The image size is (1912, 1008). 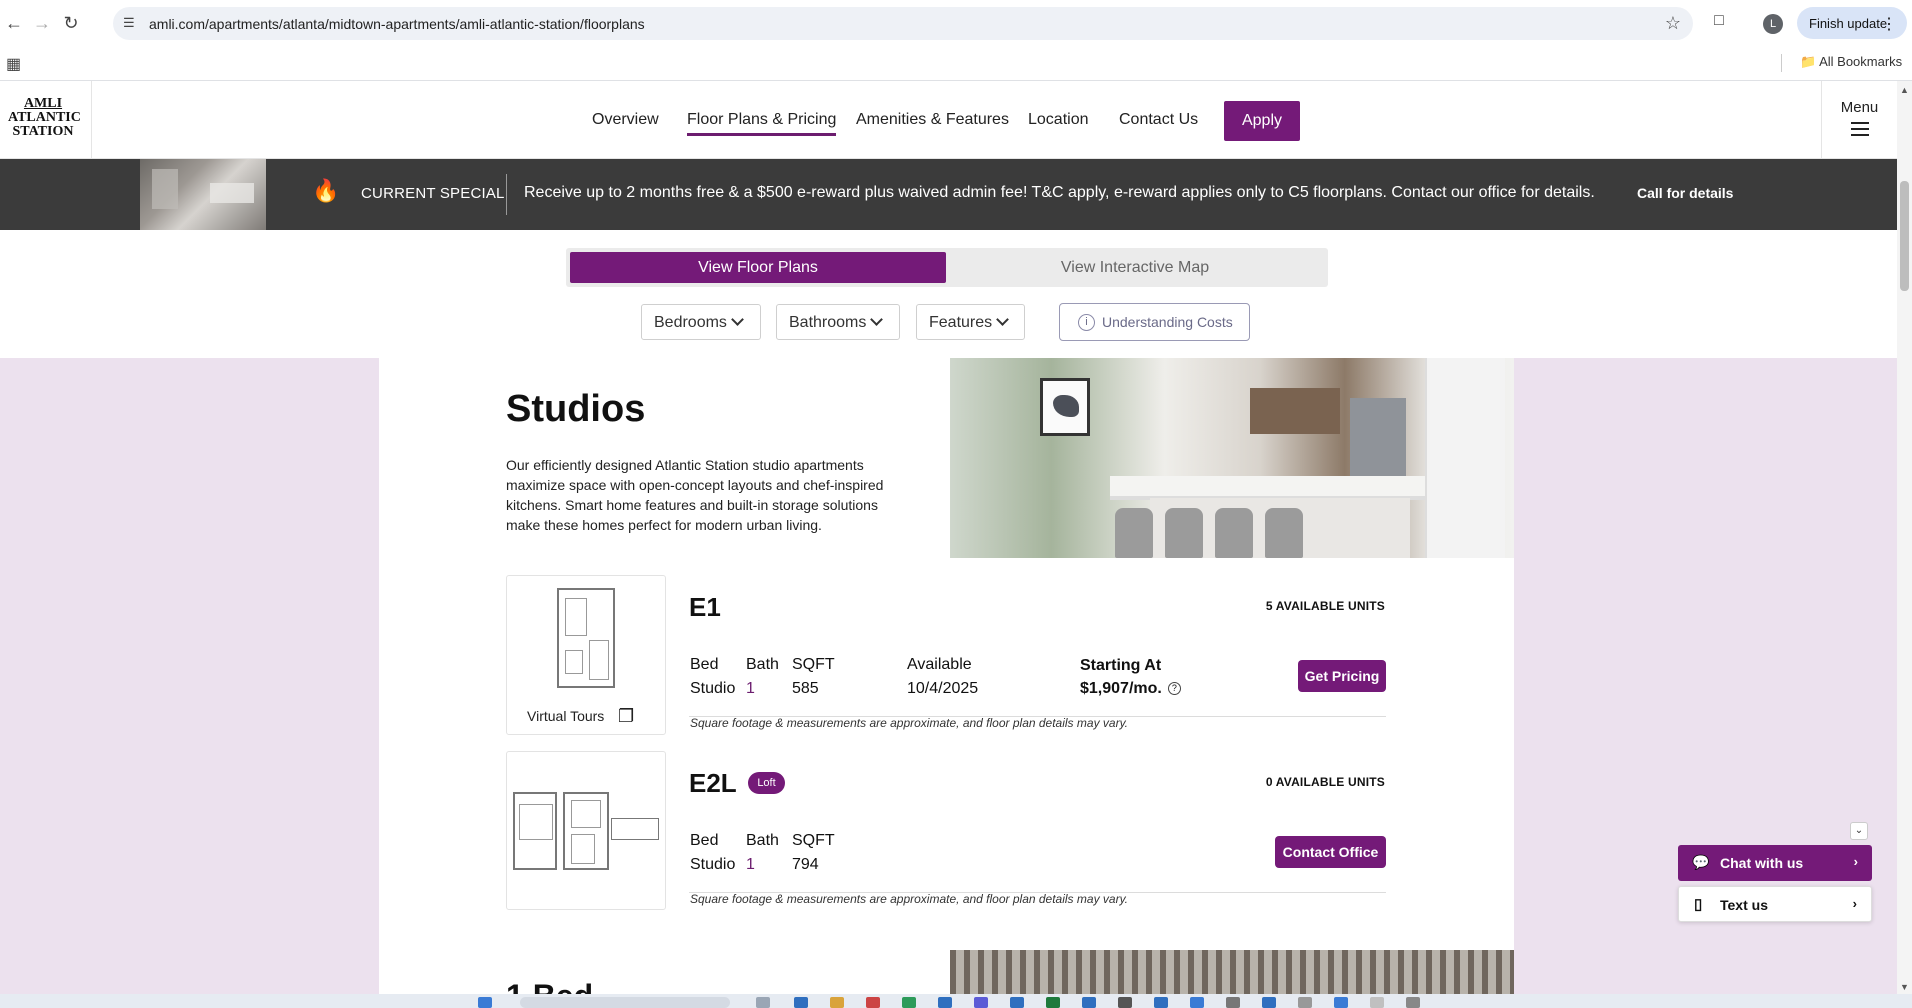 I want to click on taskbar-search-box, so click(x=625, y=1002).